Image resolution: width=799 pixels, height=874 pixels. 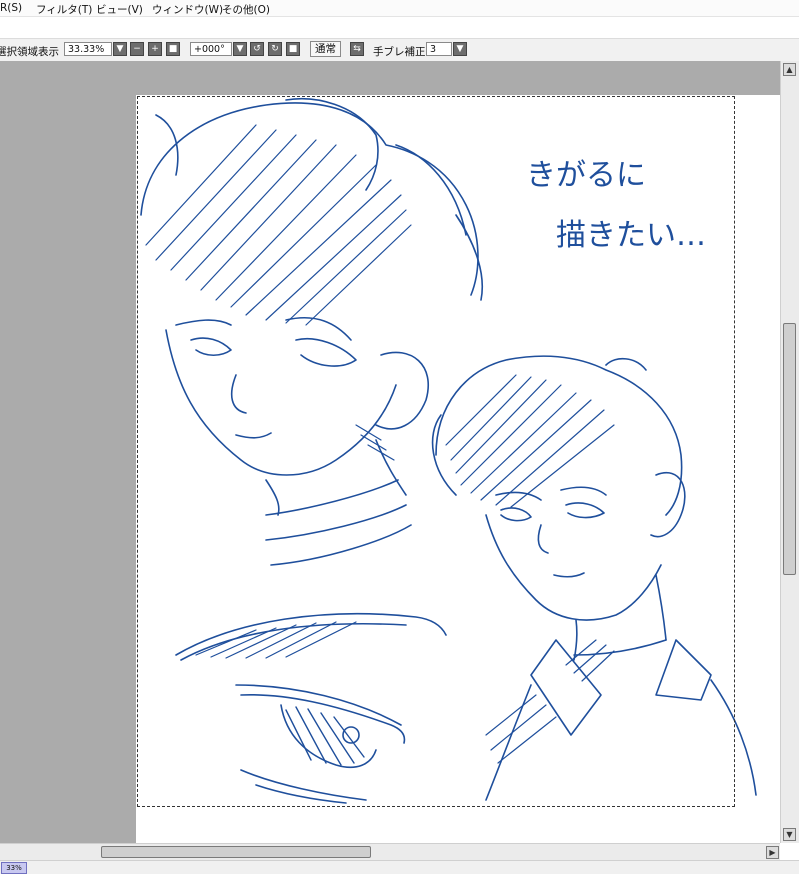 What do you see at coordinates (211, 49) in the screenshot?
I see `rotation-field: +000°` at bounding box center [211, 49].